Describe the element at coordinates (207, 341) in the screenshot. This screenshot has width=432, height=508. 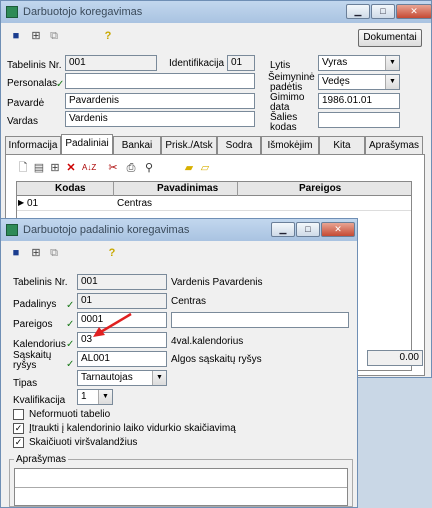
I see `dlg-kalendorius-name: 4val.kalendorius` at that location.